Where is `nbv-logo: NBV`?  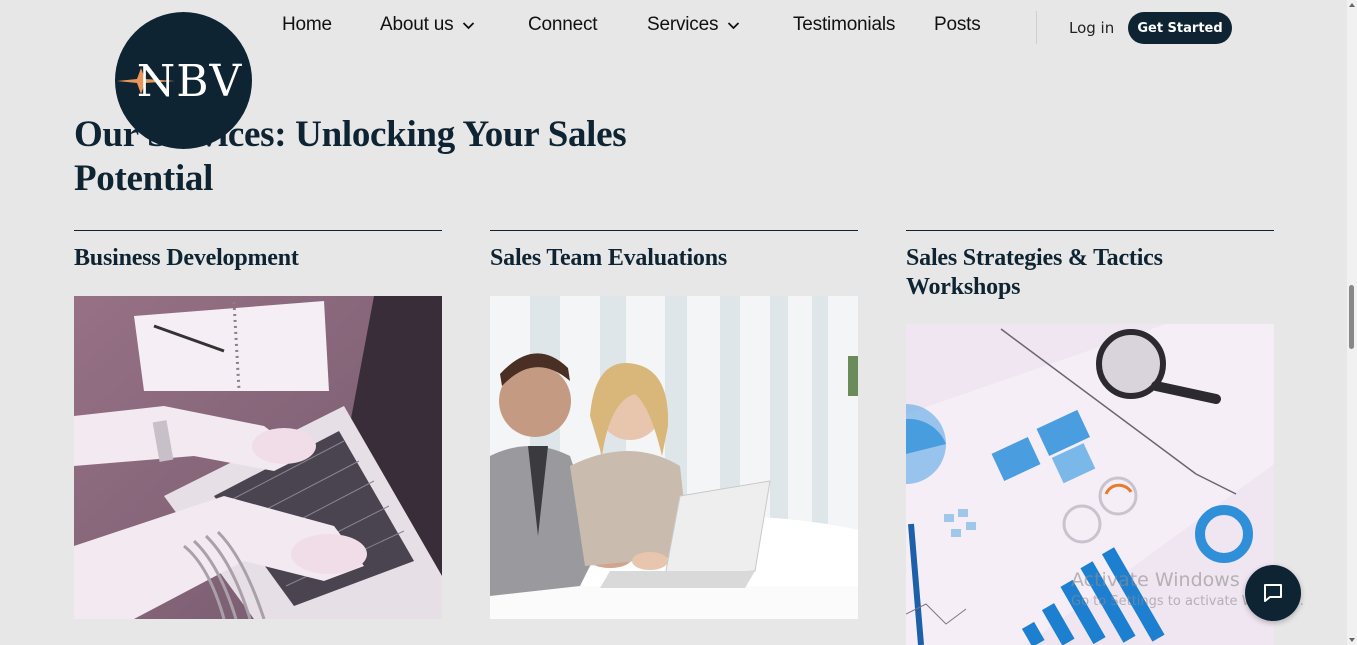
nbv-logo: NBV is located at coordinates (183, 80).